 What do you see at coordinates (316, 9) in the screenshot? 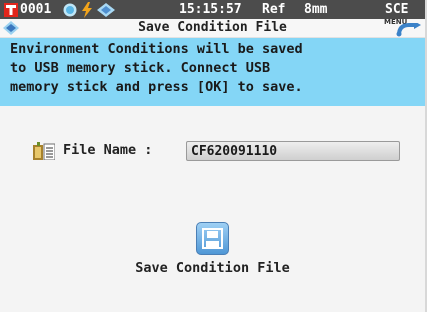
I see `aperture-size: 8mm` at bounding box center [316, 9].